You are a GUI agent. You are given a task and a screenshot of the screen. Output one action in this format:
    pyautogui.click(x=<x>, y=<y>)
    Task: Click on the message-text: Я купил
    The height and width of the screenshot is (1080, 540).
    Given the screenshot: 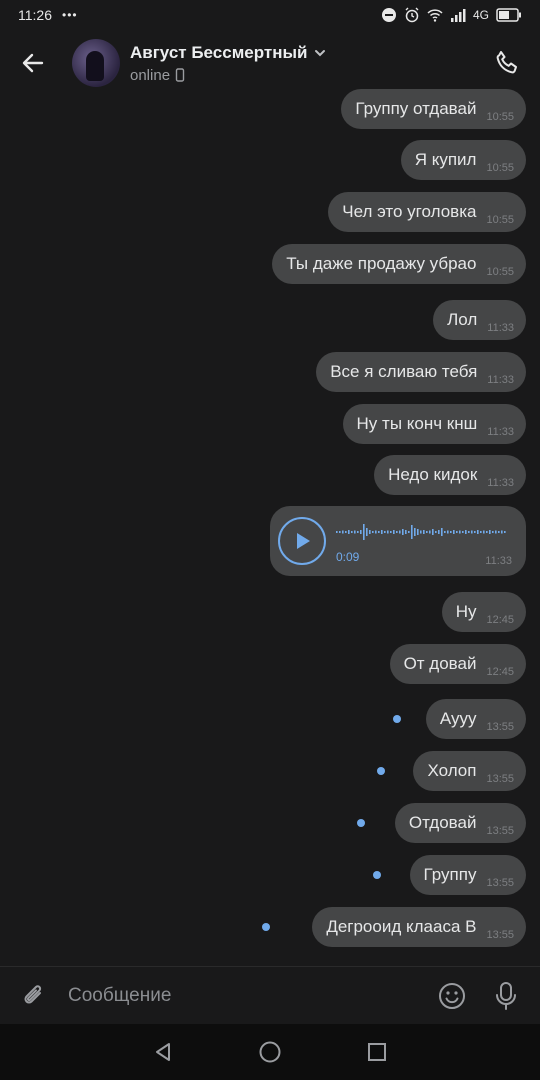 What is the action you would take?
    pyautogui.click(x=445, y=159)
    